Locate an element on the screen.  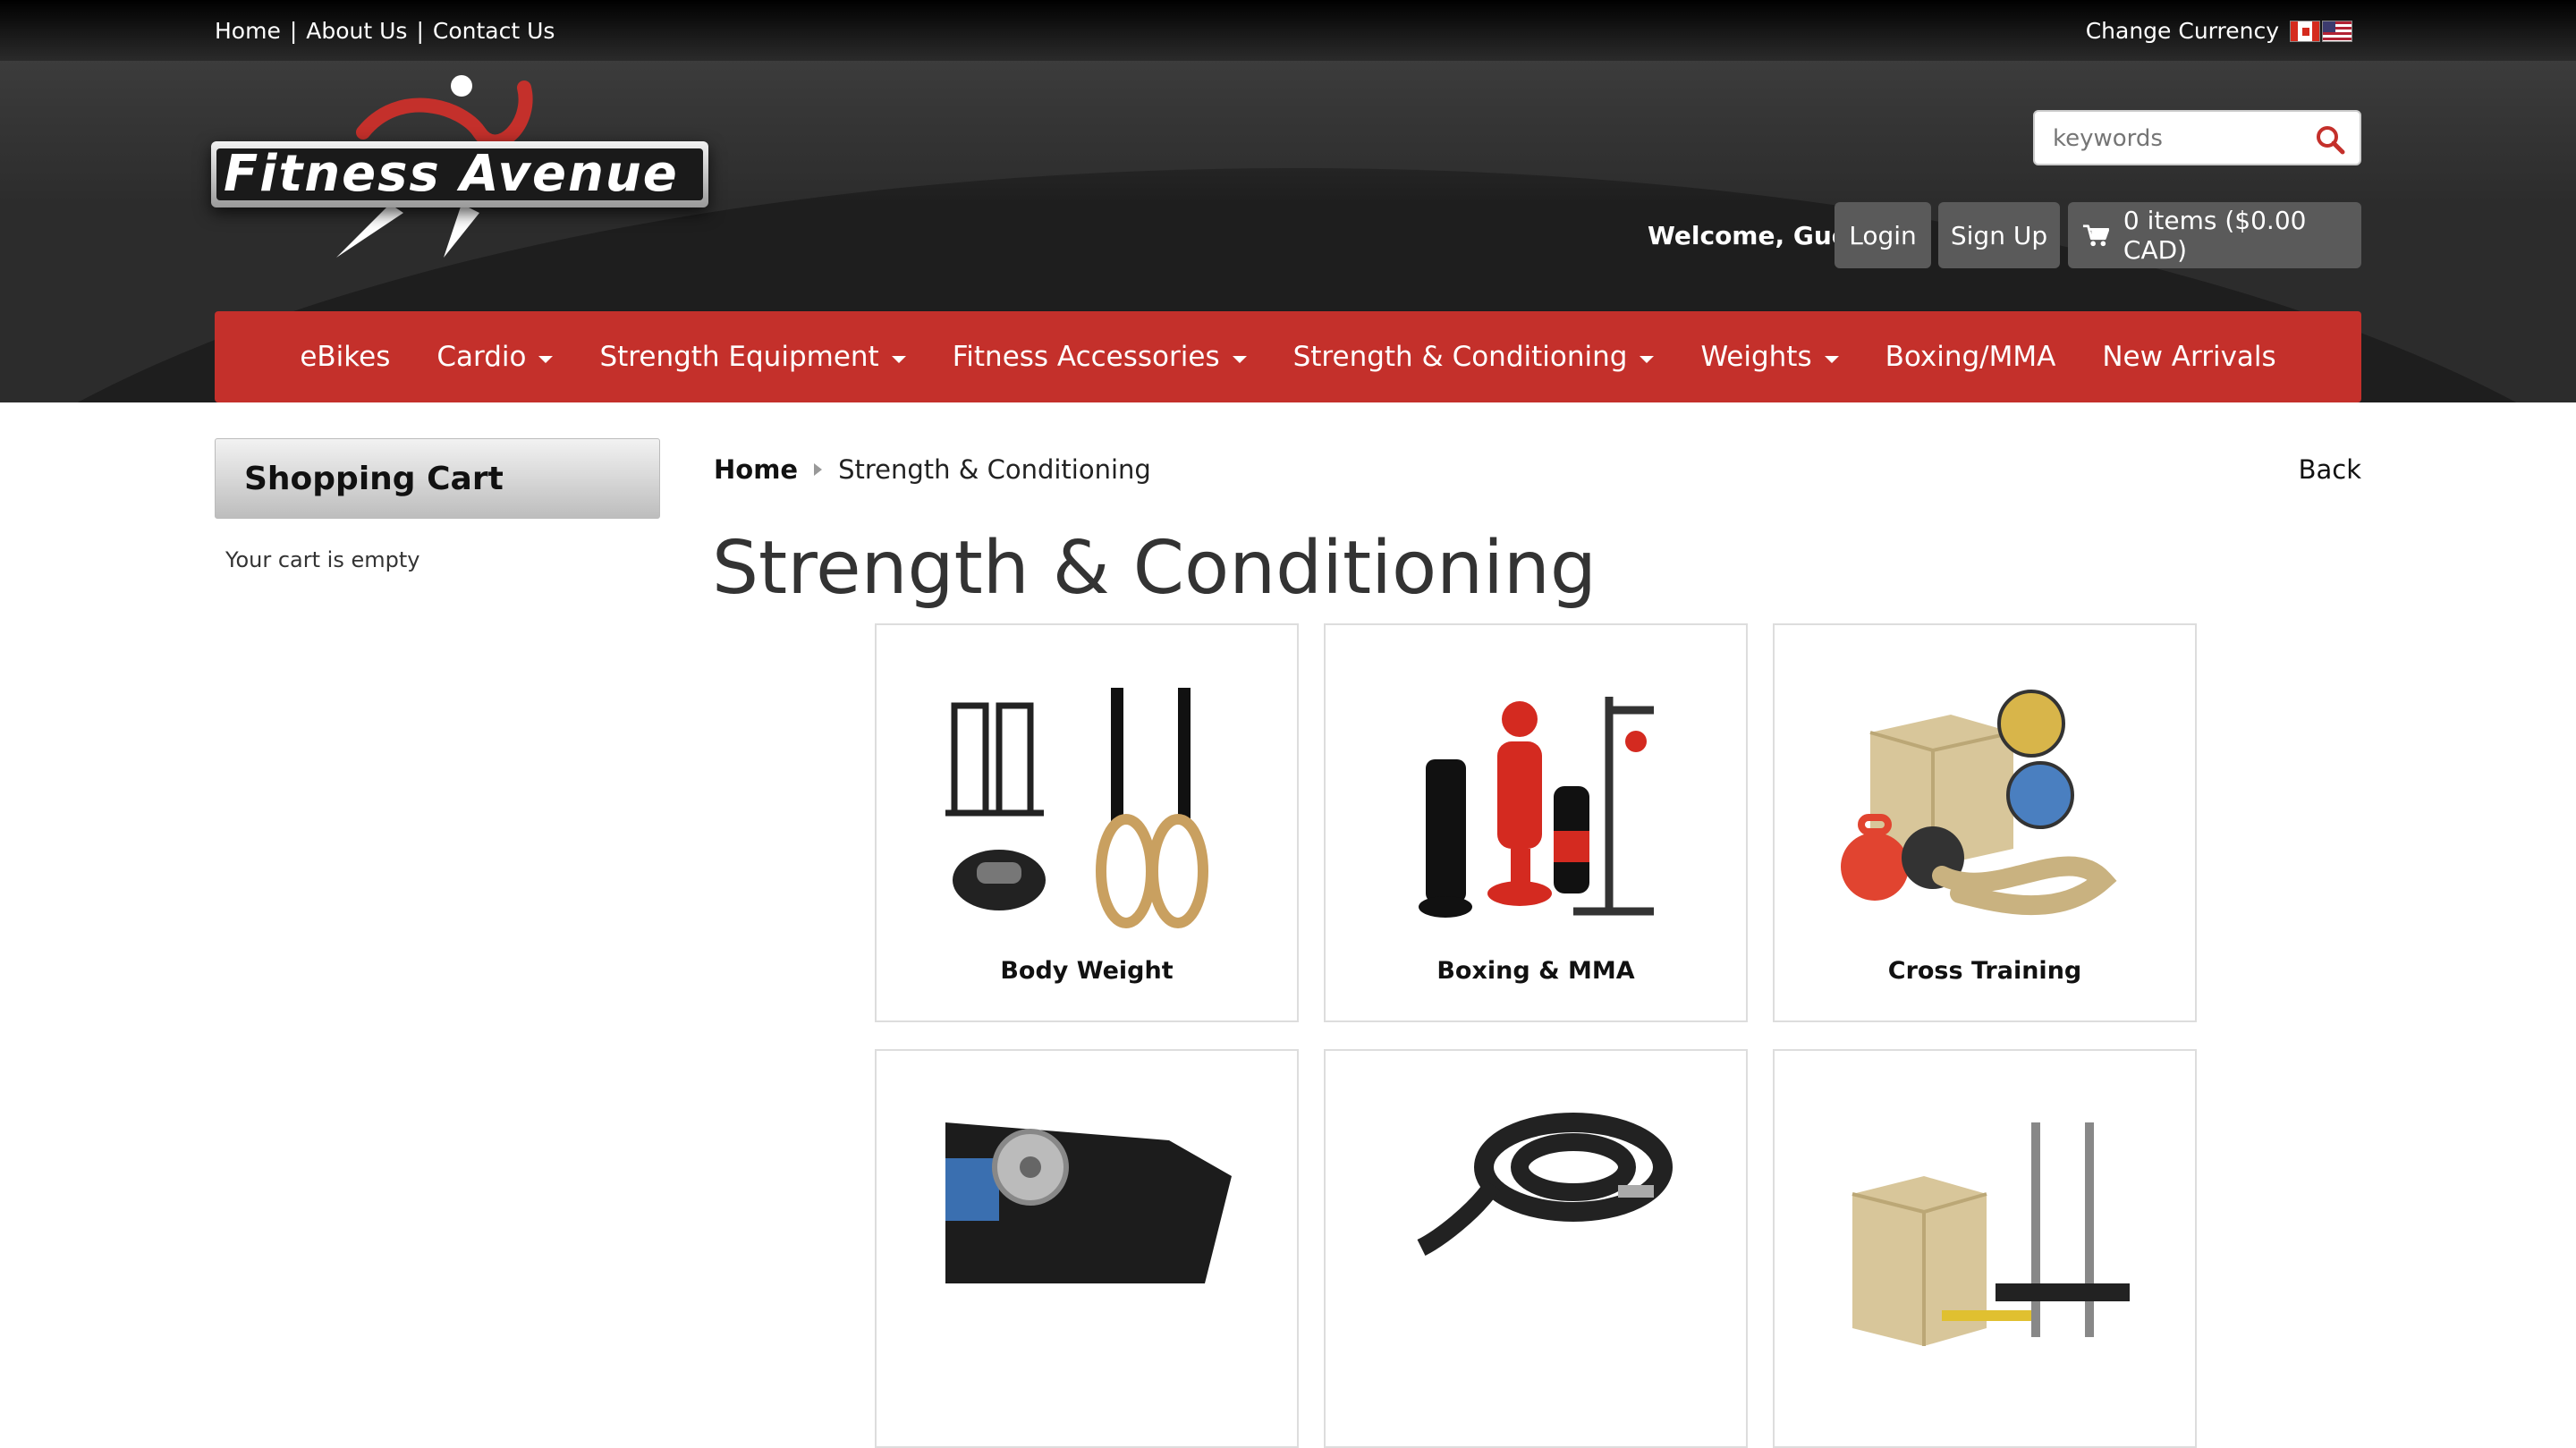
canada-flag-icon is located at coordinates (2305, 31).